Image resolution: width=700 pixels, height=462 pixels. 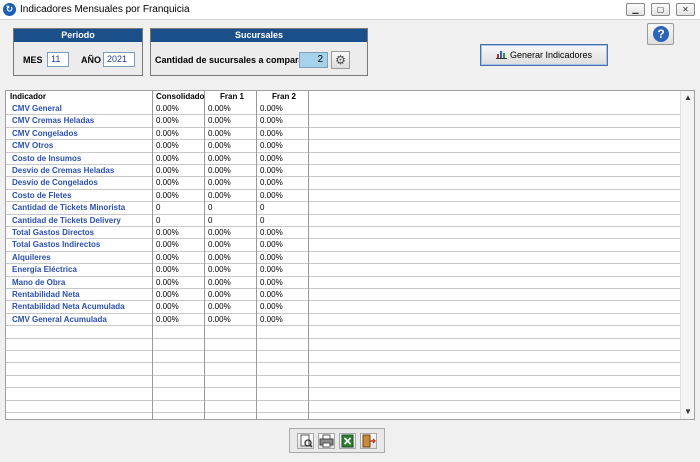 What do you see at coordinates (33, 60) in the screenshot?
I see `mes-label: MES` at bounding box center [33, 60].